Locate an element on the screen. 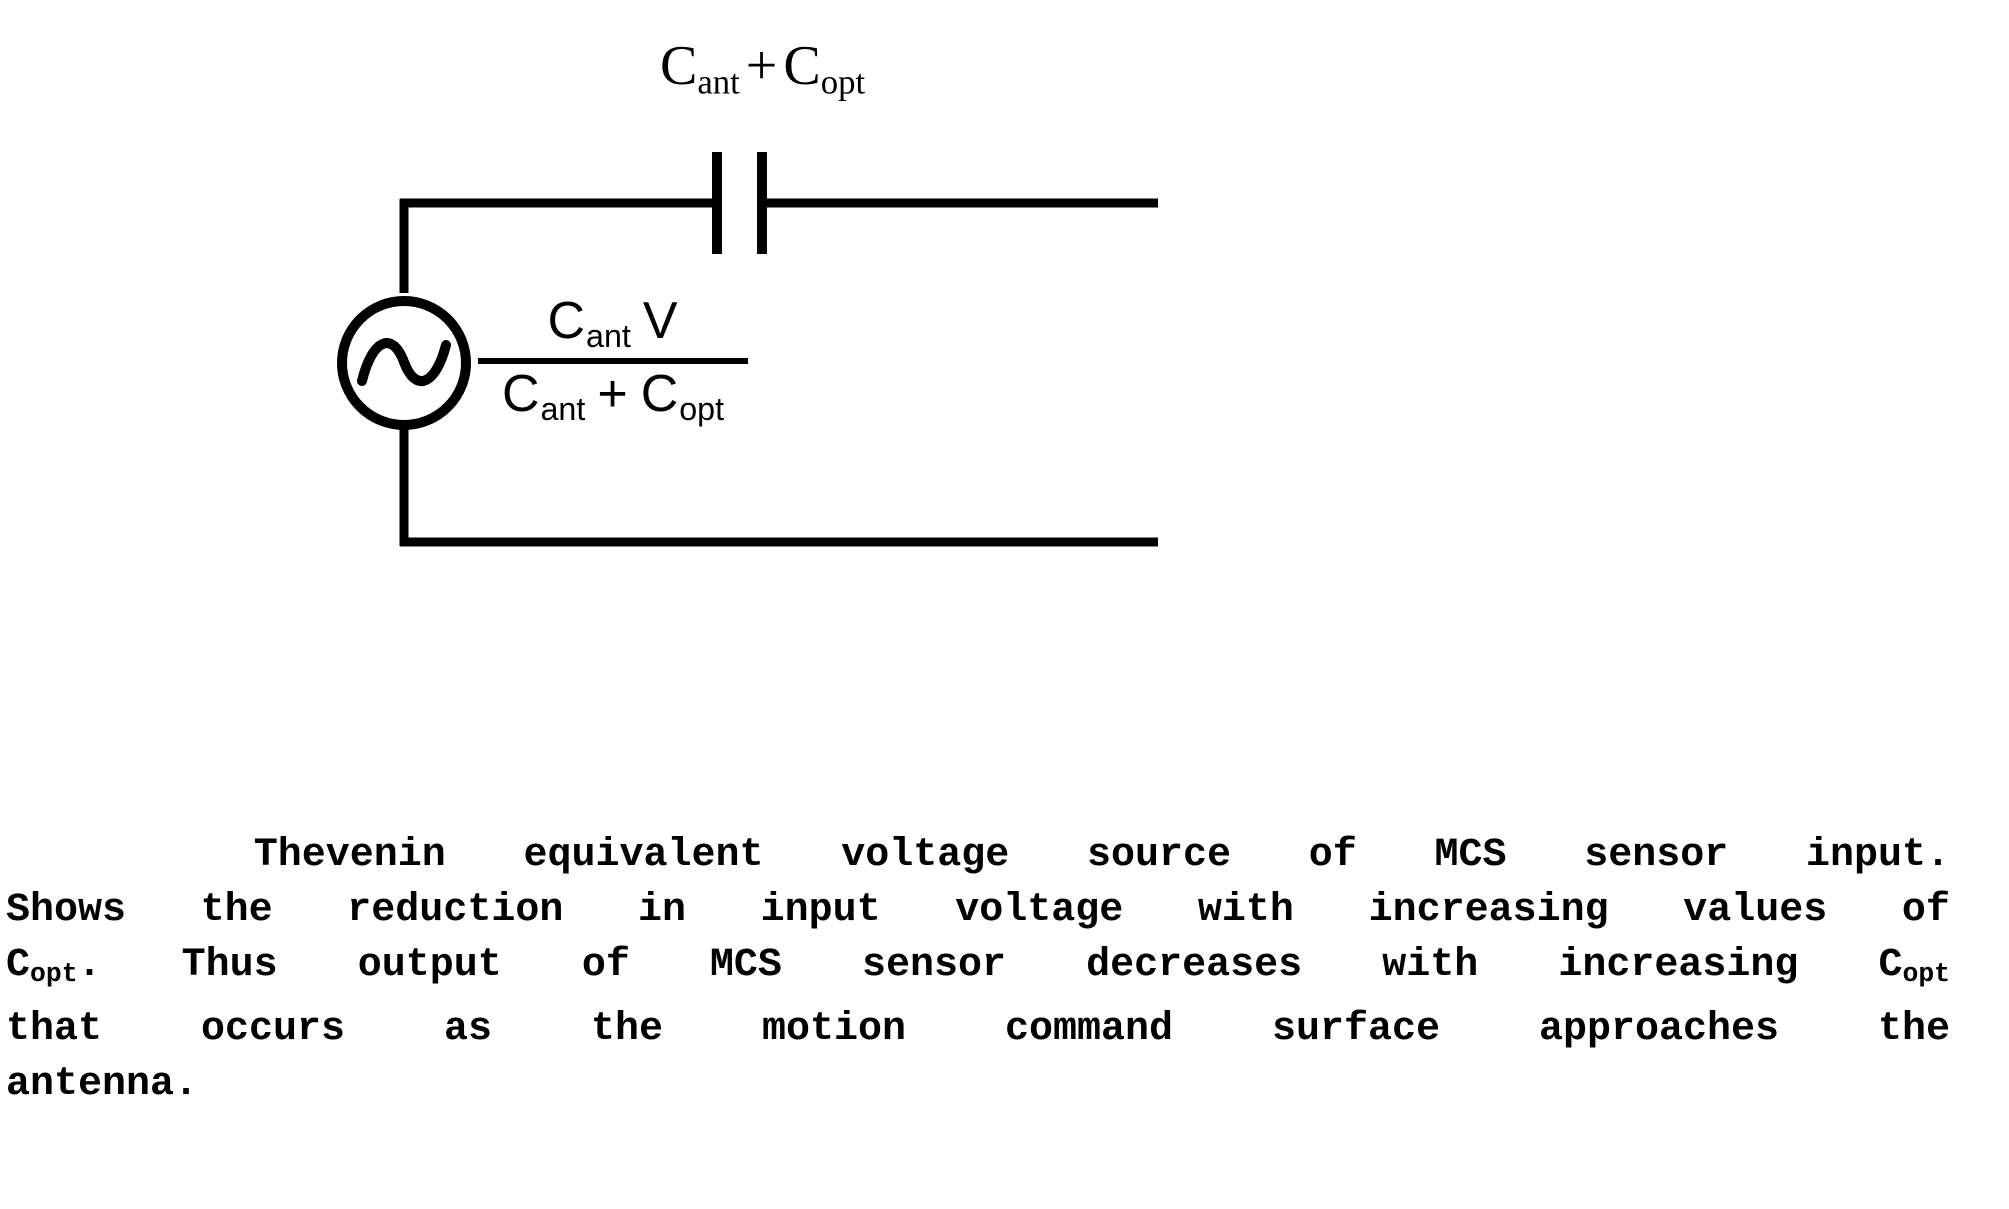  caption-word: decreases is located at coordinates (1194, 965).